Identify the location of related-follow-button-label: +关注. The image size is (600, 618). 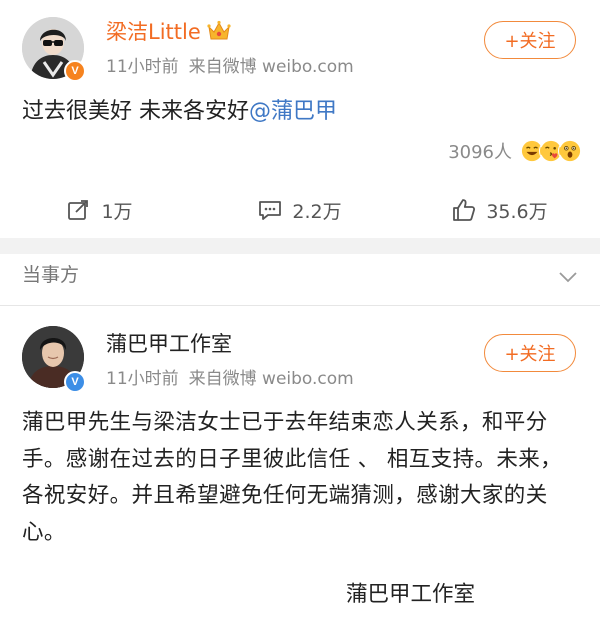
(529, 353).